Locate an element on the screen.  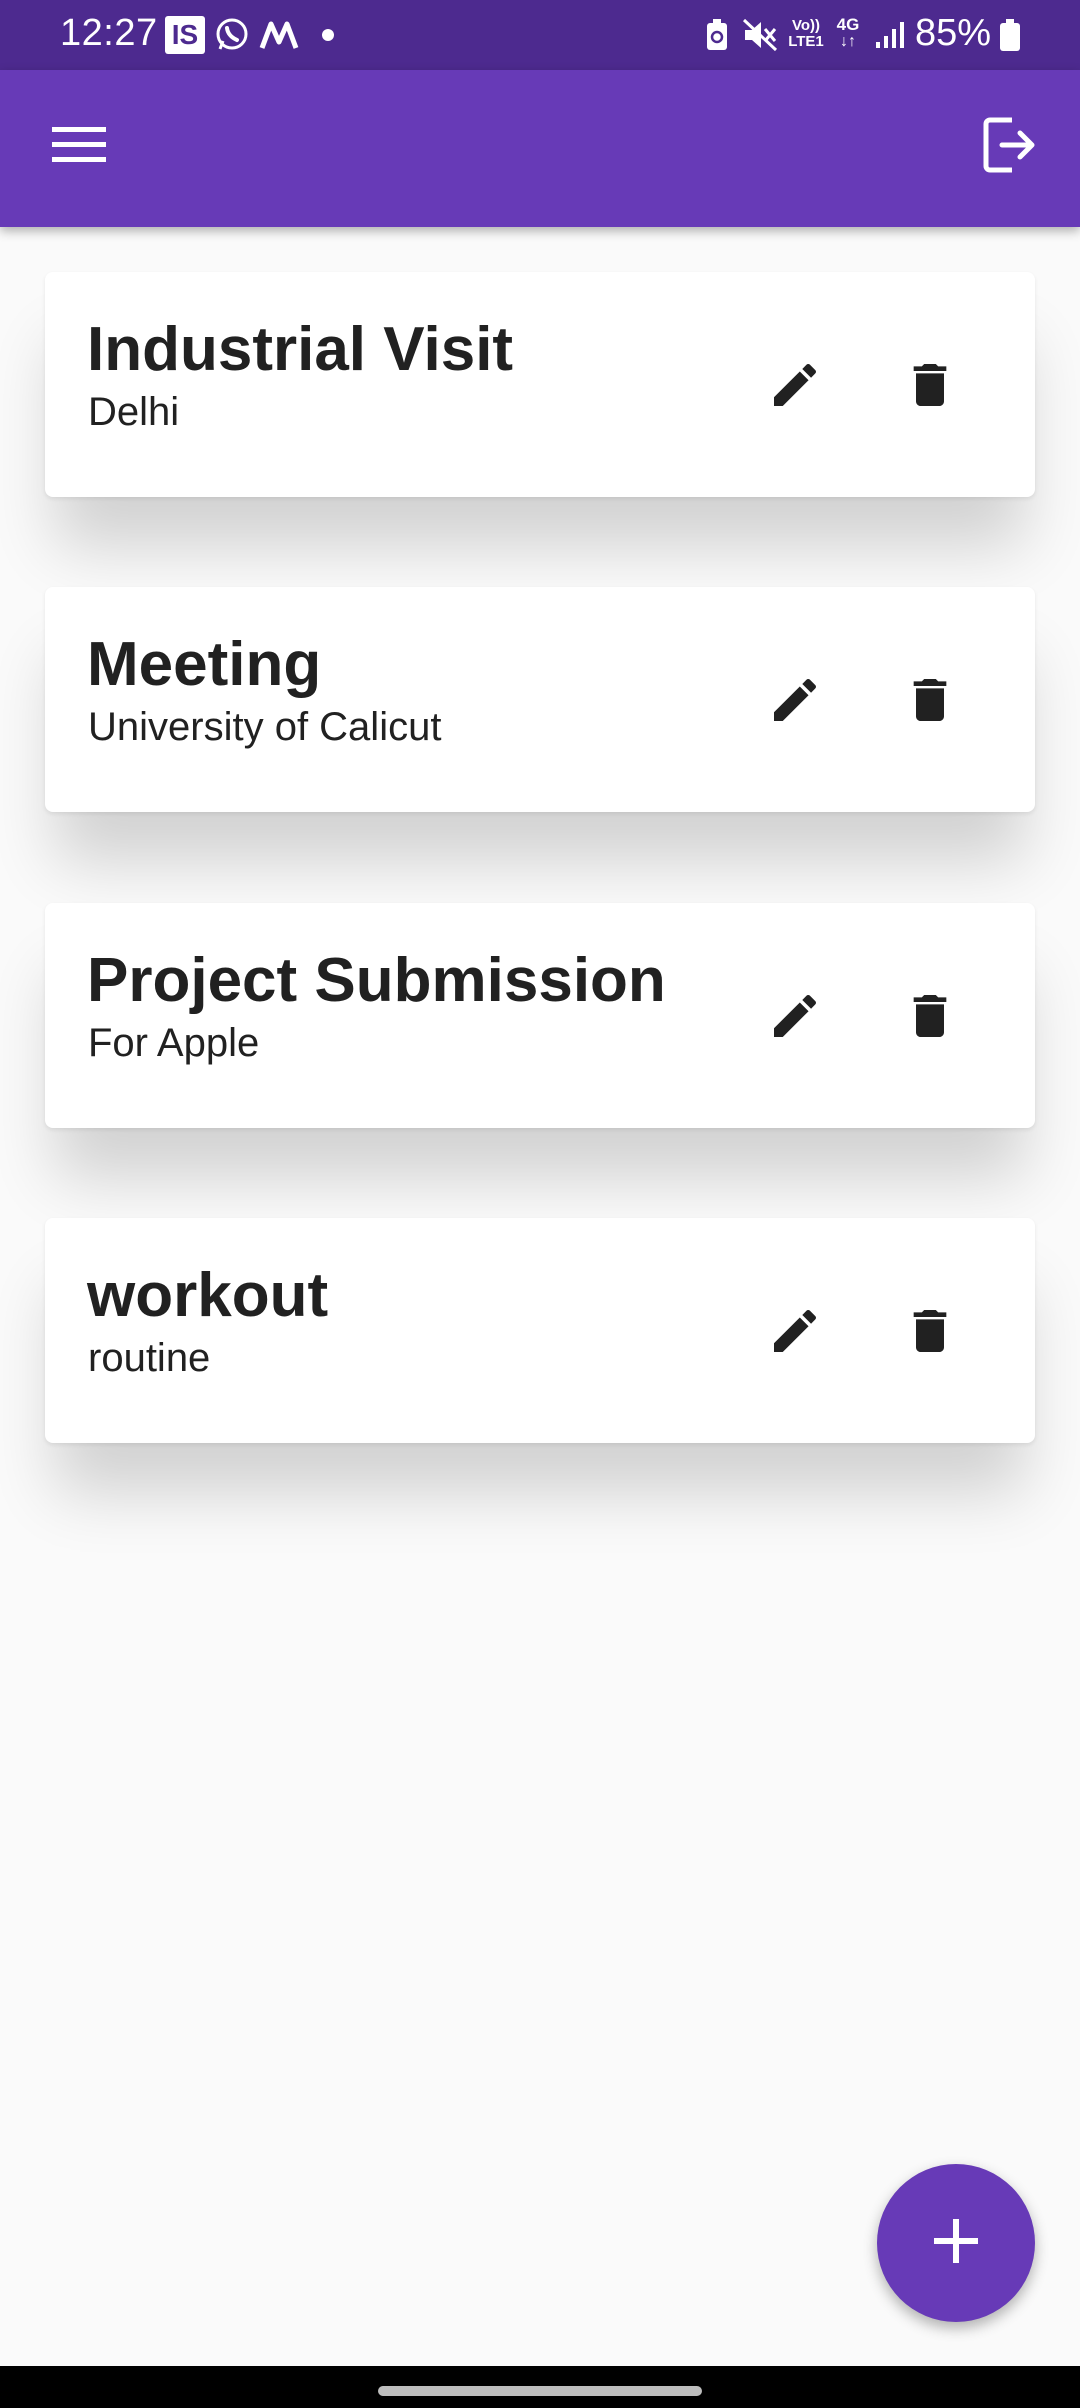
volte-label-top: Vo)) is located at coordinates (806, 25).